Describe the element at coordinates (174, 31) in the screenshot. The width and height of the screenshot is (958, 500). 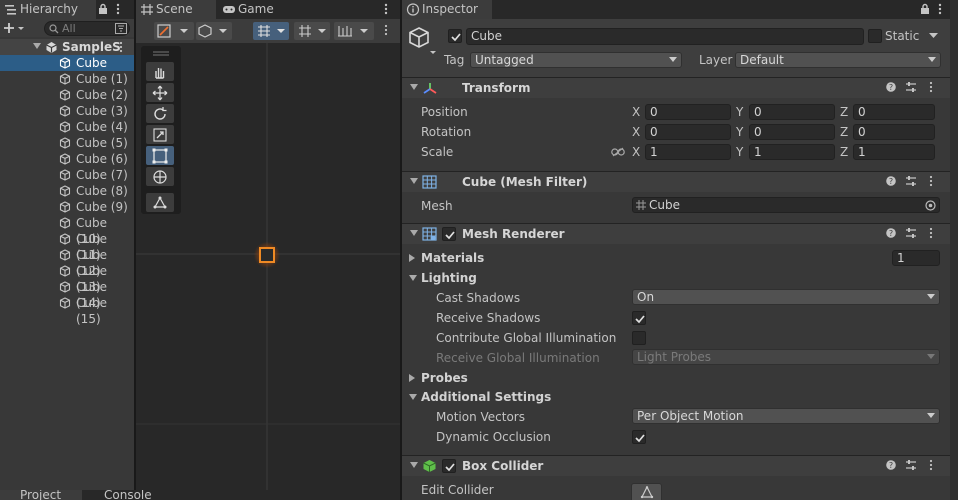
I see `draw-mode-dropdown` at that location.